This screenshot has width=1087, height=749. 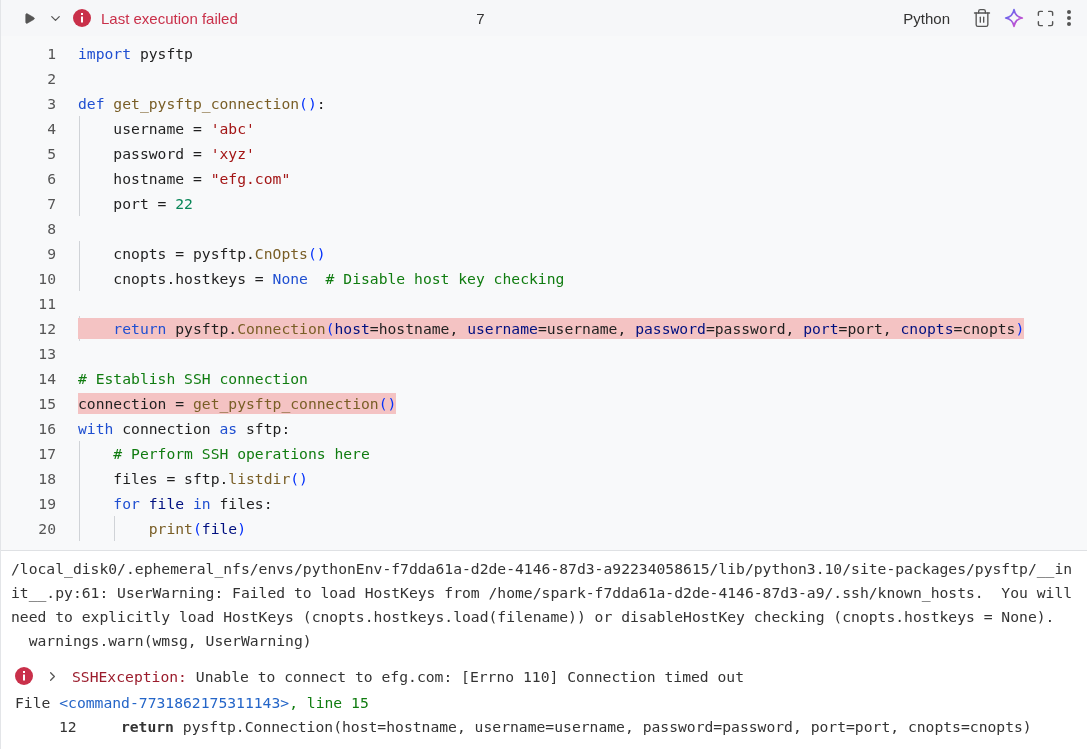 I want to click on more-icon, so click(x=1069, y=18).